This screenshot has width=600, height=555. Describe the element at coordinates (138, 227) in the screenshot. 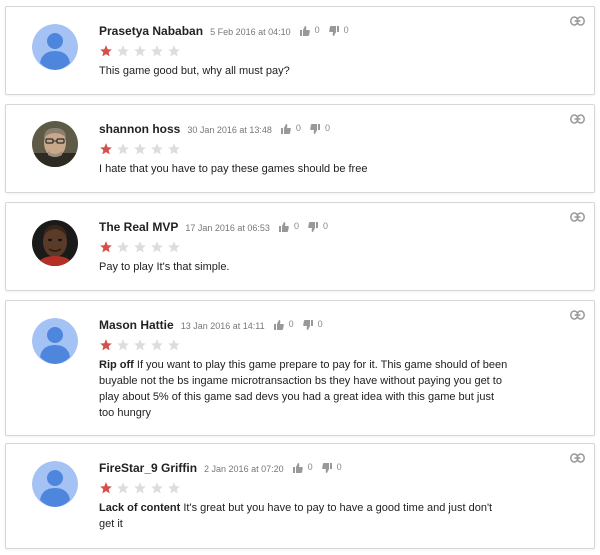

I see `author-name: The Real MVP` at that location.